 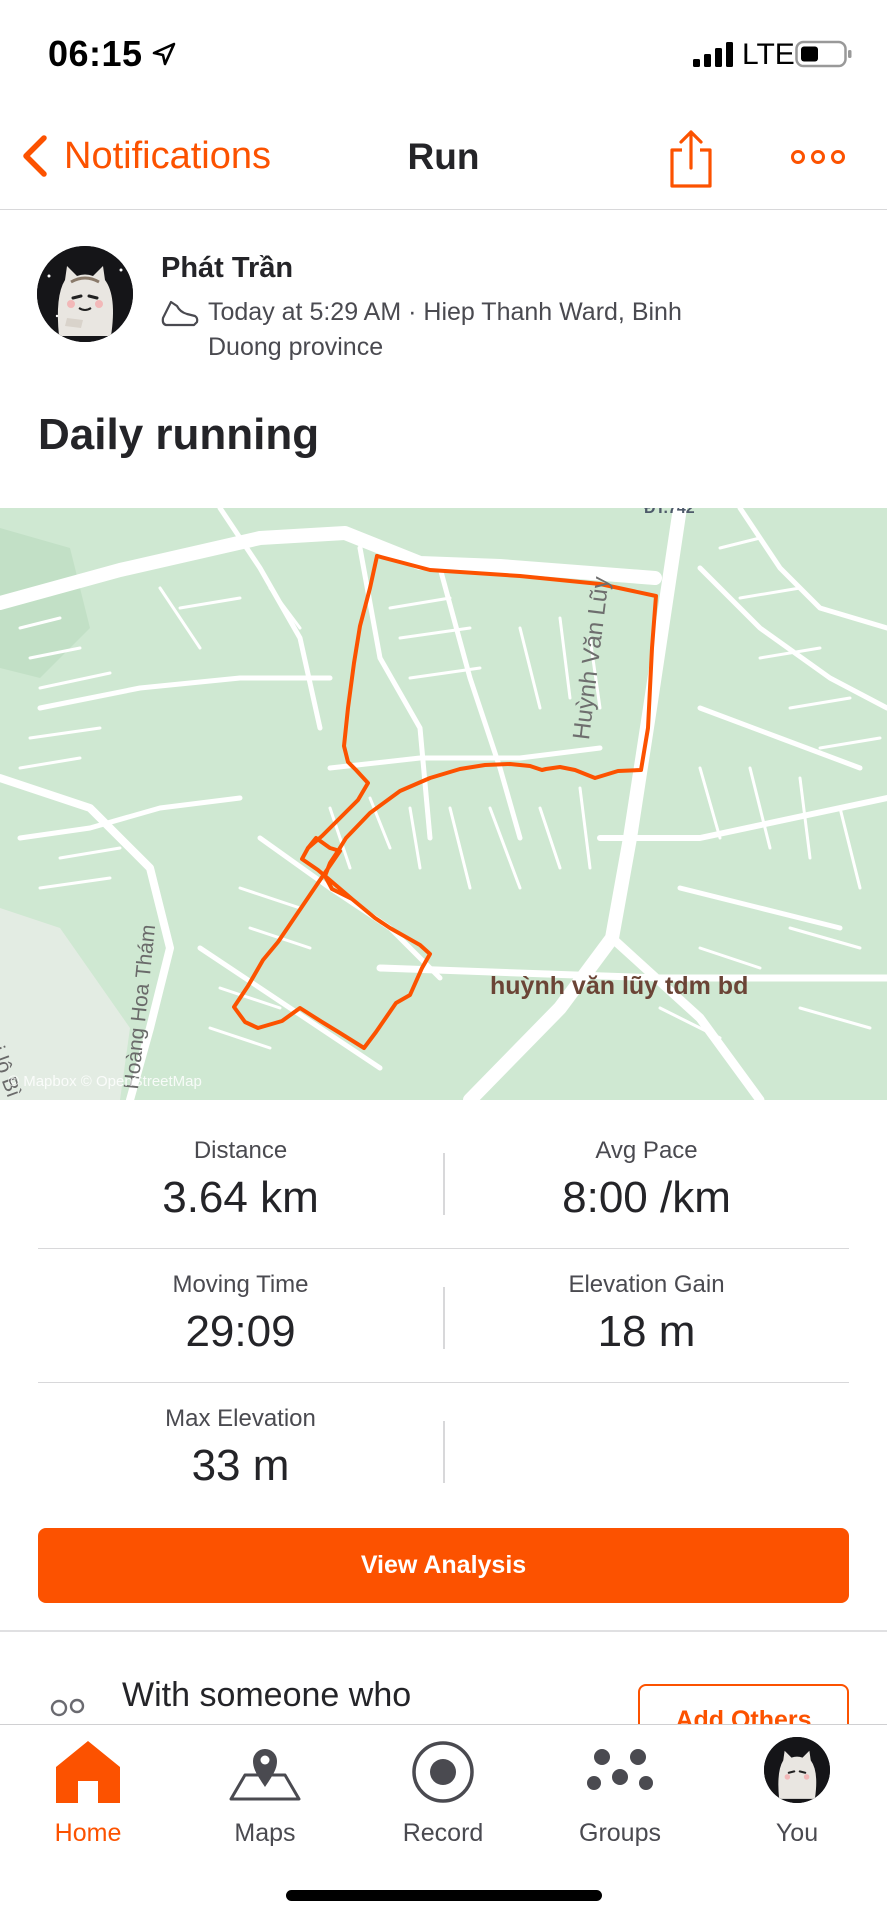 What do you see at coordinates (444, 1895) in the screenshot?
I see `home-indicator` at bounding box center [444, 1895].